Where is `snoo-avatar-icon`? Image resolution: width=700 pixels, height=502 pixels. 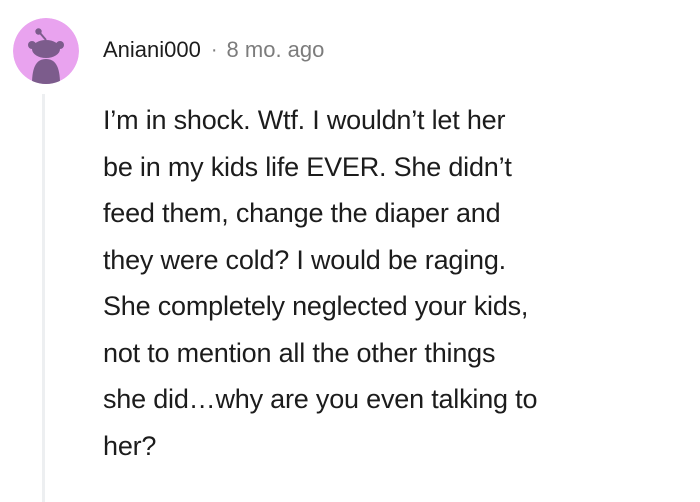 snoo-avatar-icon is located at coordinates (46, 51).